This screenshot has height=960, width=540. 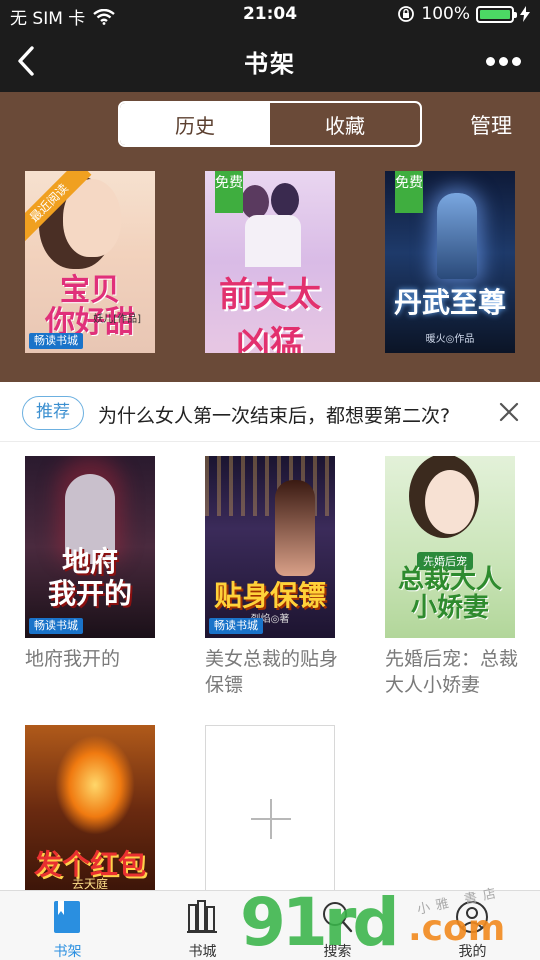 What do you see at coordinates (275, 672) in the screenshot?
I see `book-title: 美女总裁的贴身保镖` at bounding box center [275, 672].